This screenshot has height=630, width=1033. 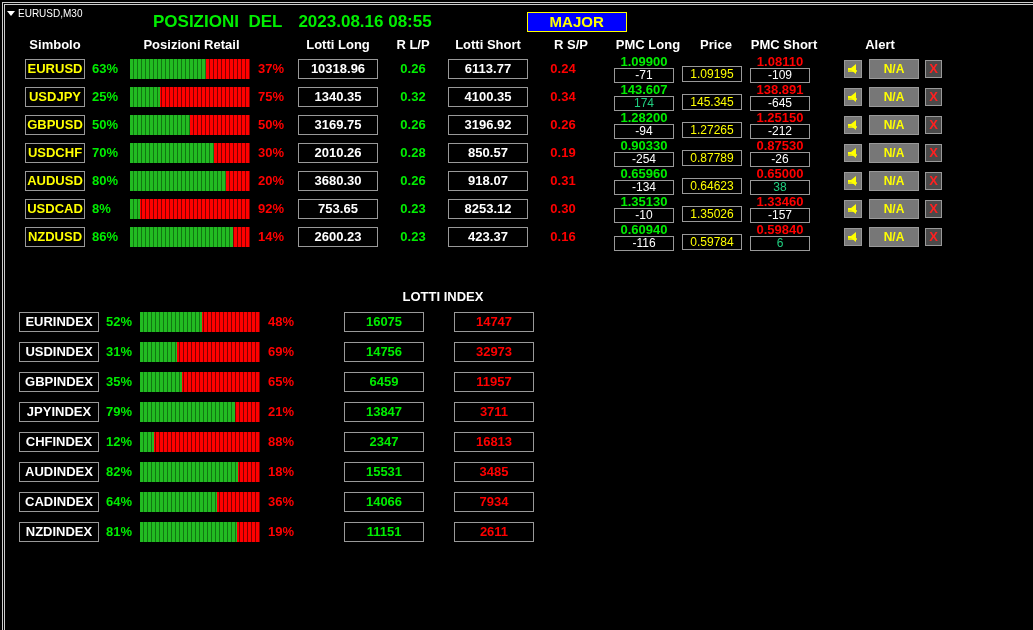 I want to click on pmc-long-value: 0.90330, so click(x=644, y=145).